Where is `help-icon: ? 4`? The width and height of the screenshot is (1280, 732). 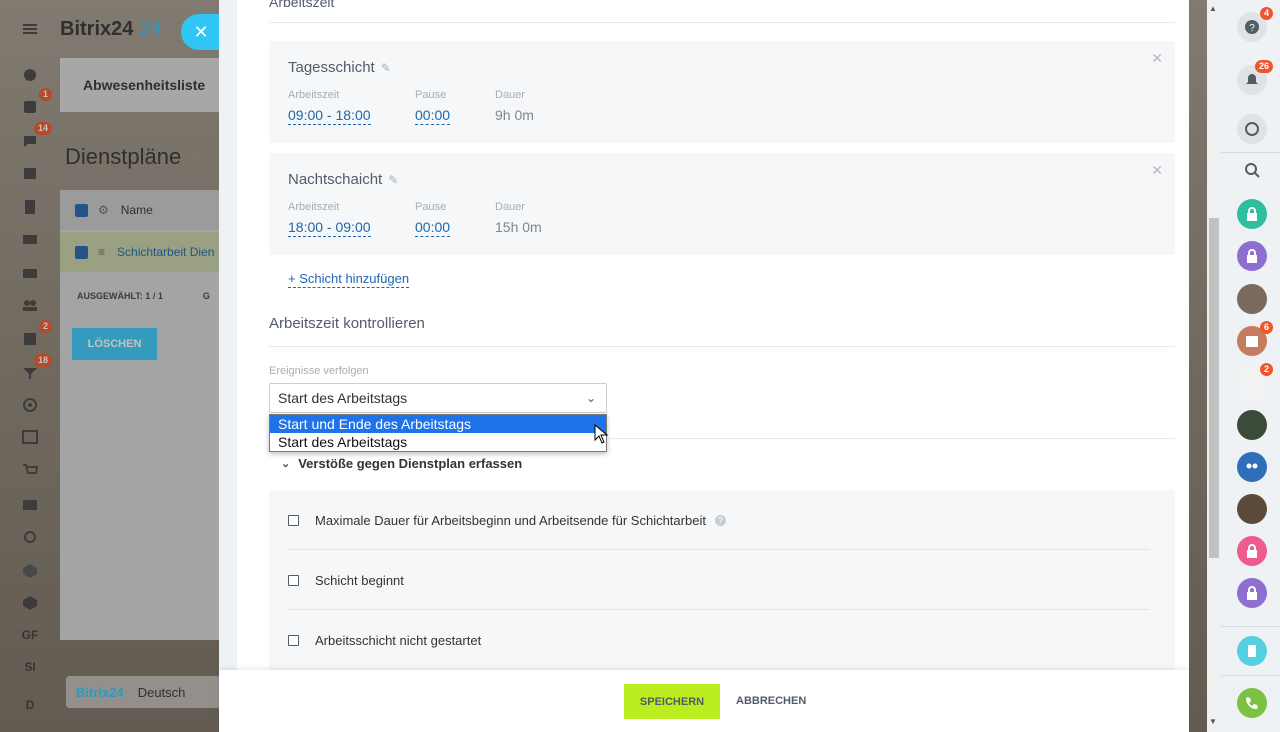 help-icon: ? 4 is located at coordinates (1255, 24).